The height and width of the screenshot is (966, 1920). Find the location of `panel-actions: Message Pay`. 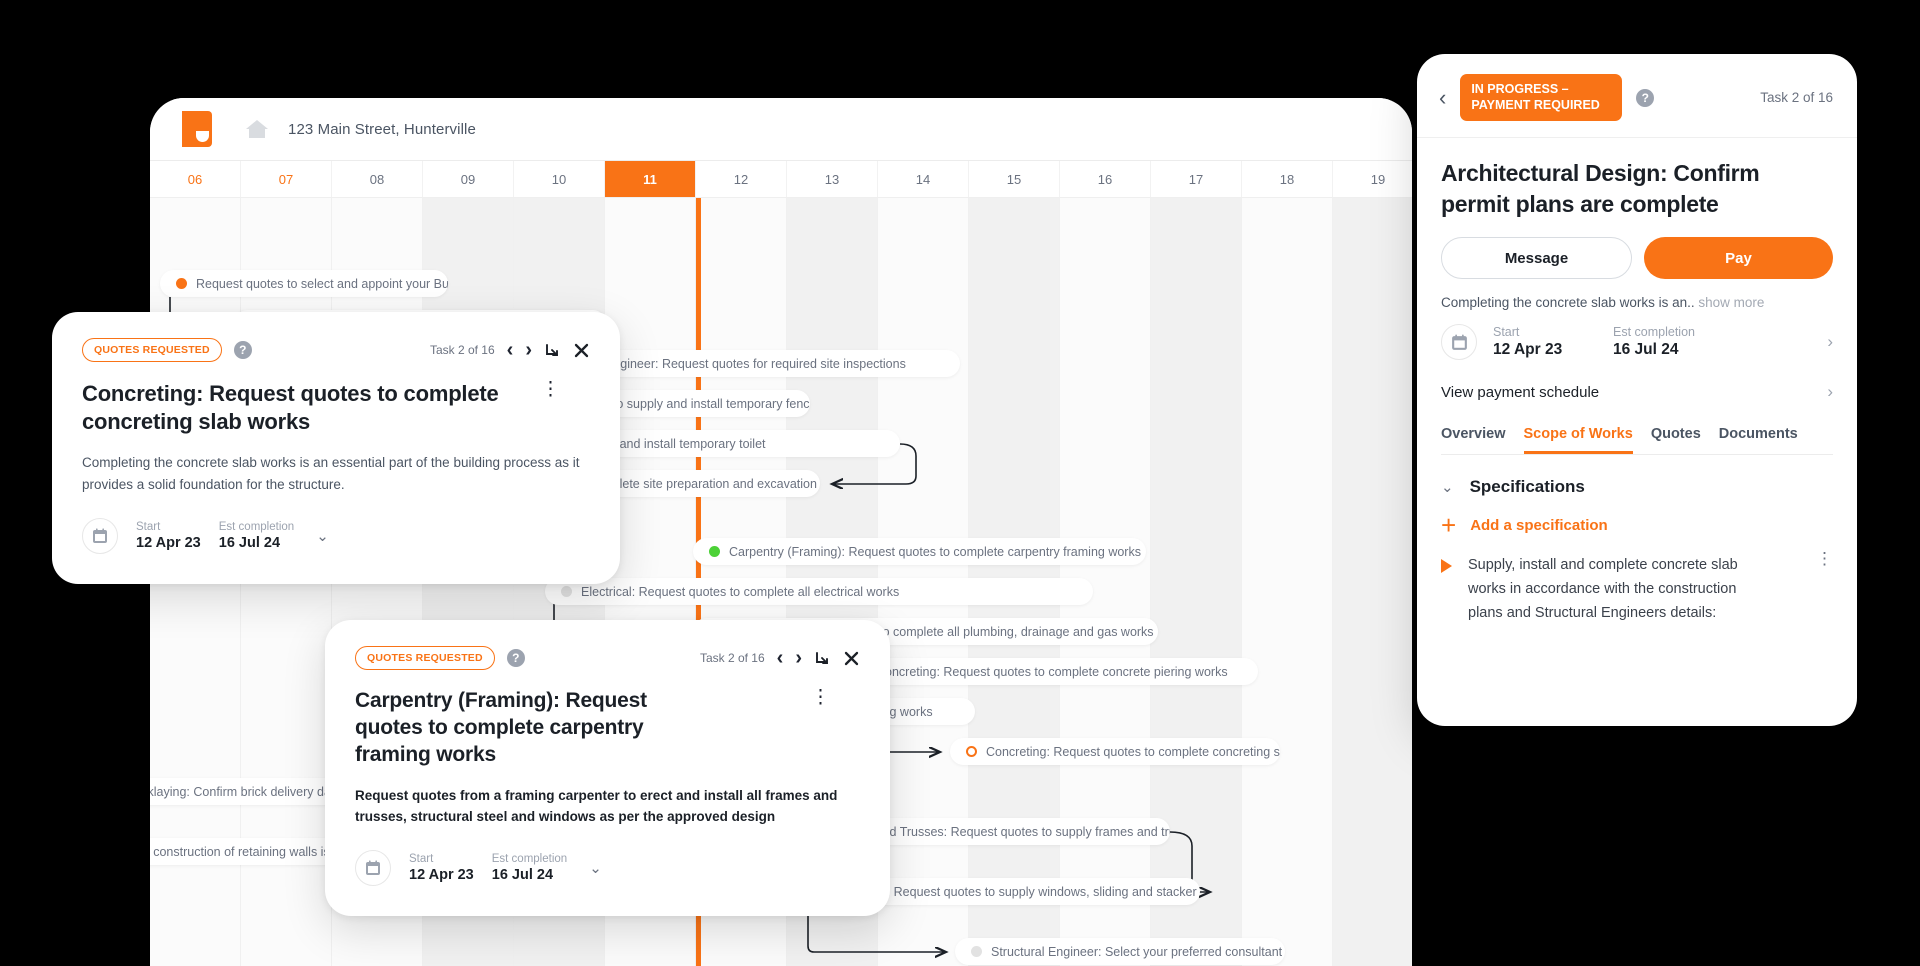

panel-actions: Message Pay is located at coordinates (1637, 258).